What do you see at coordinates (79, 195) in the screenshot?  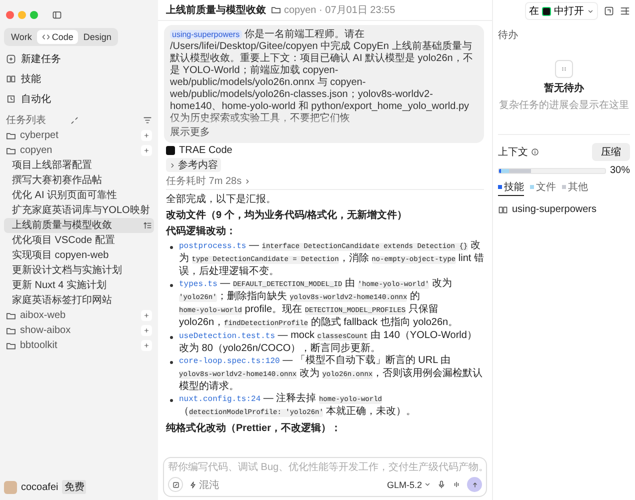 I see `task-item: 优化 AI 识别页面可靠性` at bounding box center [79, 195].